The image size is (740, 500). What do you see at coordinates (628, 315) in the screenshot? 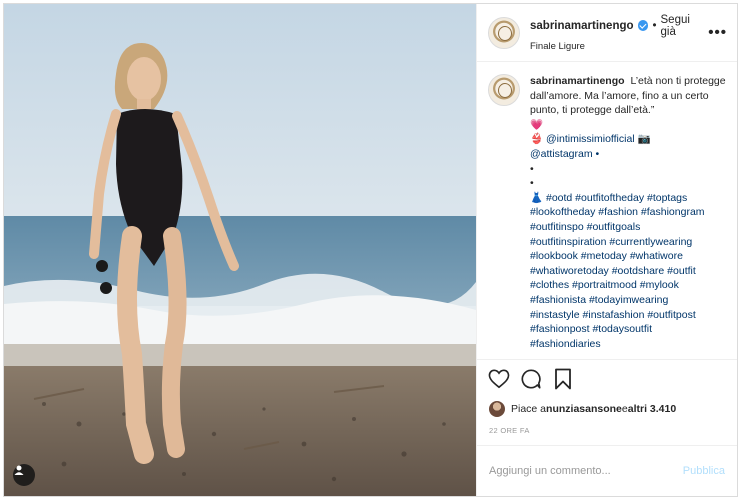
I see `hashtag-line: #instastyle #instafashion #outfitpost` at bounding box center [628, 315].